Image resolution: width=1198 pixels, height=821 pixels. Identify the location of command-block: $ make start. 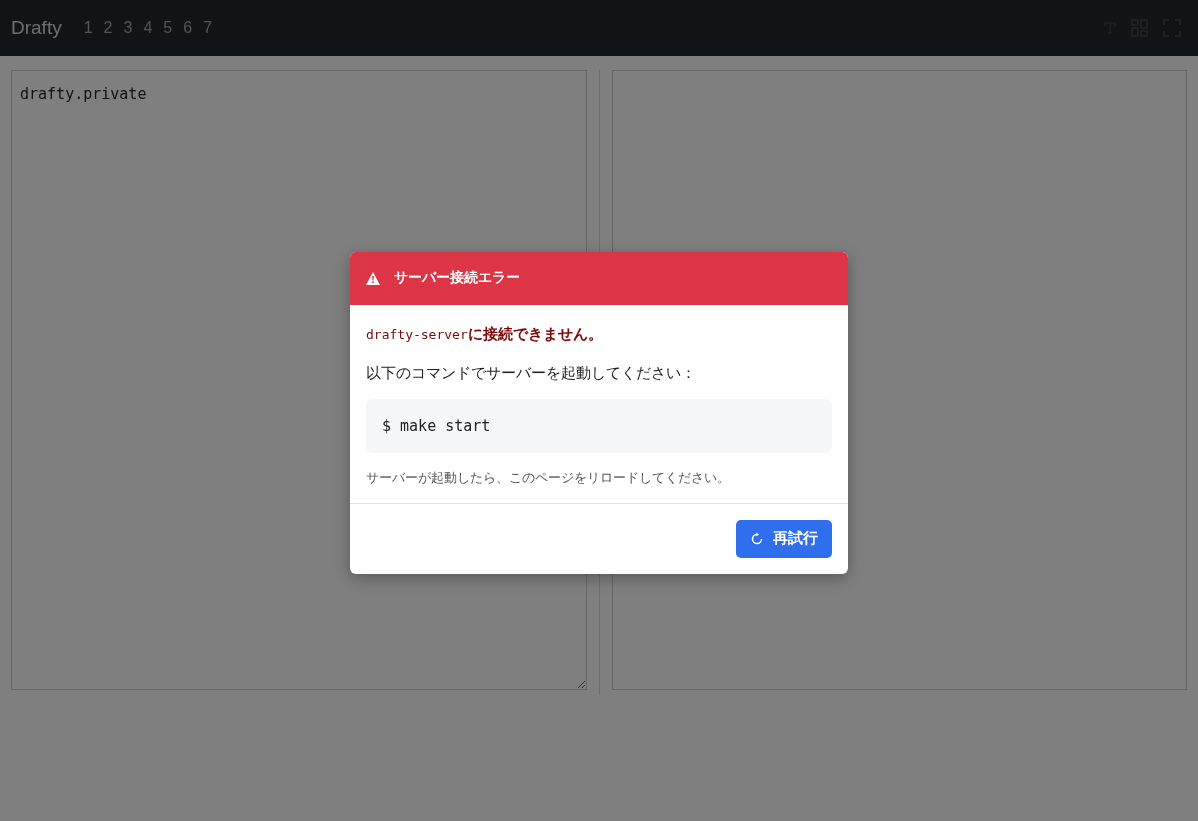
(599, 425).